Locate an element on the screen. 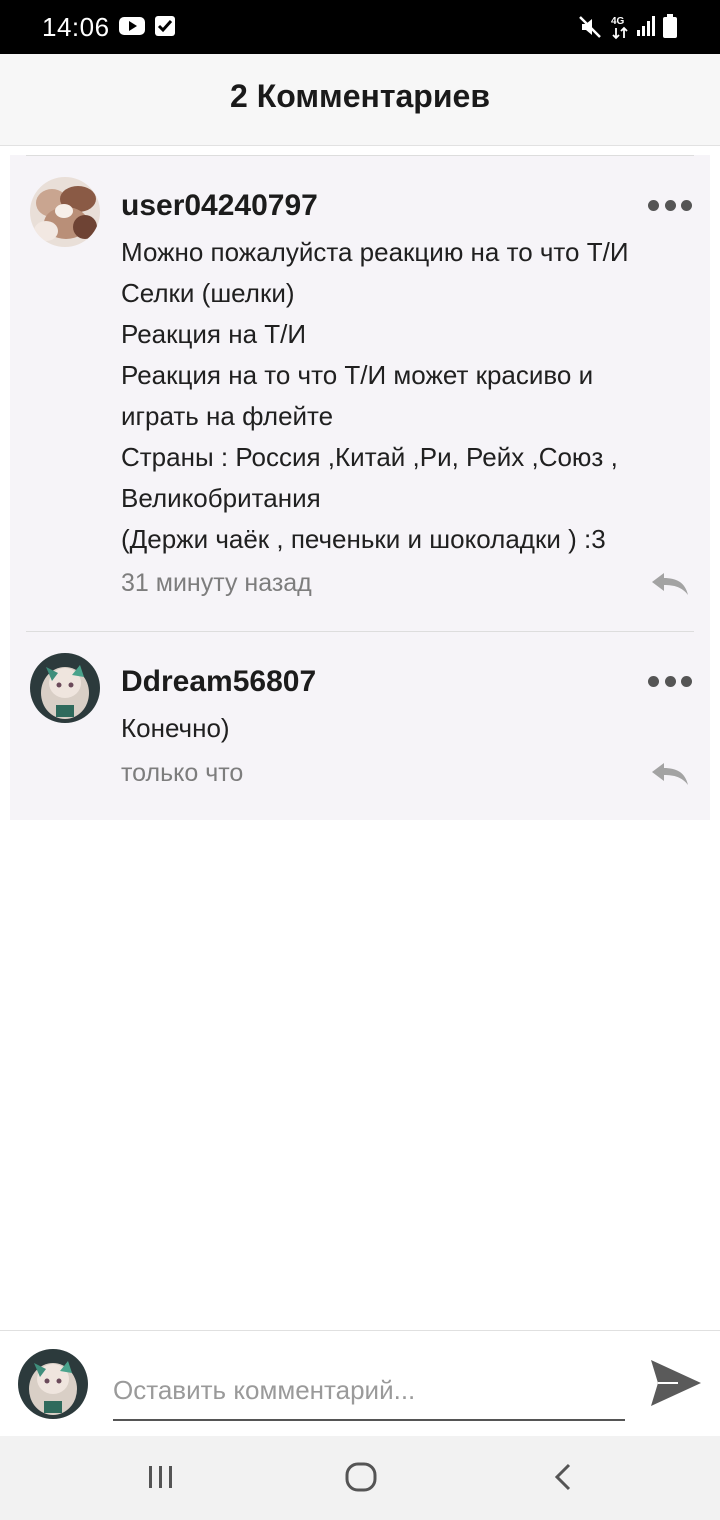  comment-line: Селки (шелки) is located at coordinates (208, 293).